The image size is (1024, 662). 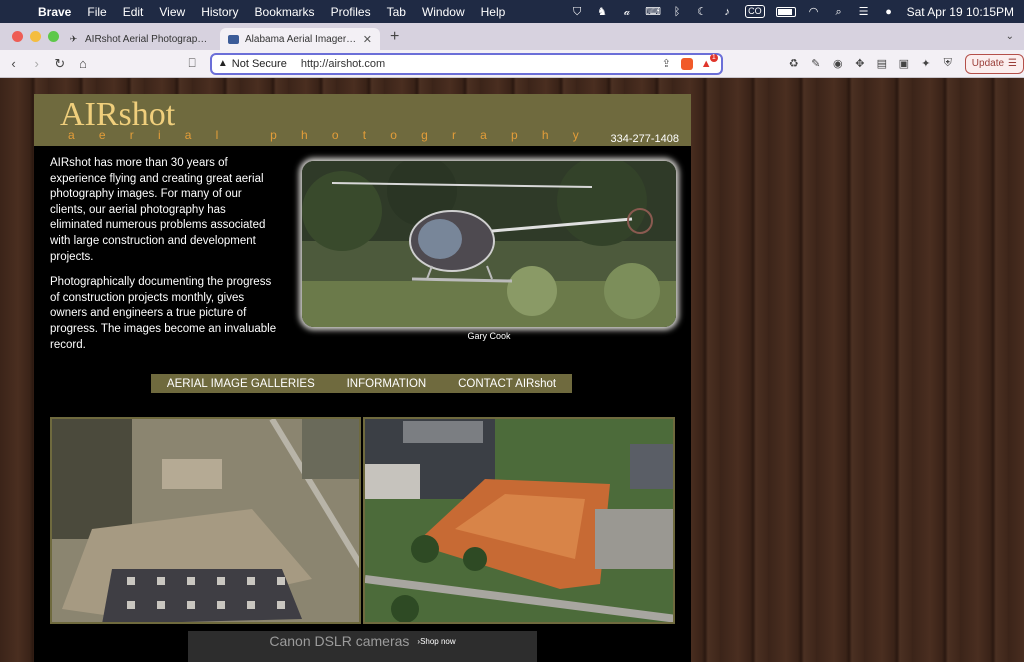 I want to click on reload-icon: ↻, so click(x=59, y=64).